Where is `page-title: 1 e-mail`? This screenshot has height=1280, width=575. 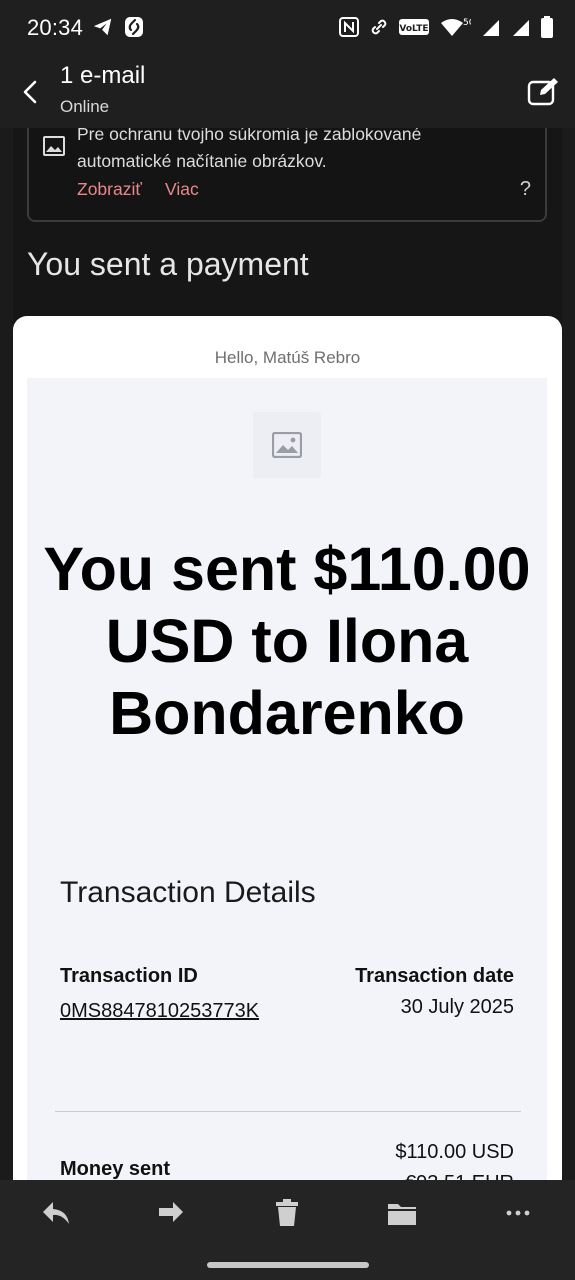 page-title: 1 e-mail is located at coordinates (103, 75).